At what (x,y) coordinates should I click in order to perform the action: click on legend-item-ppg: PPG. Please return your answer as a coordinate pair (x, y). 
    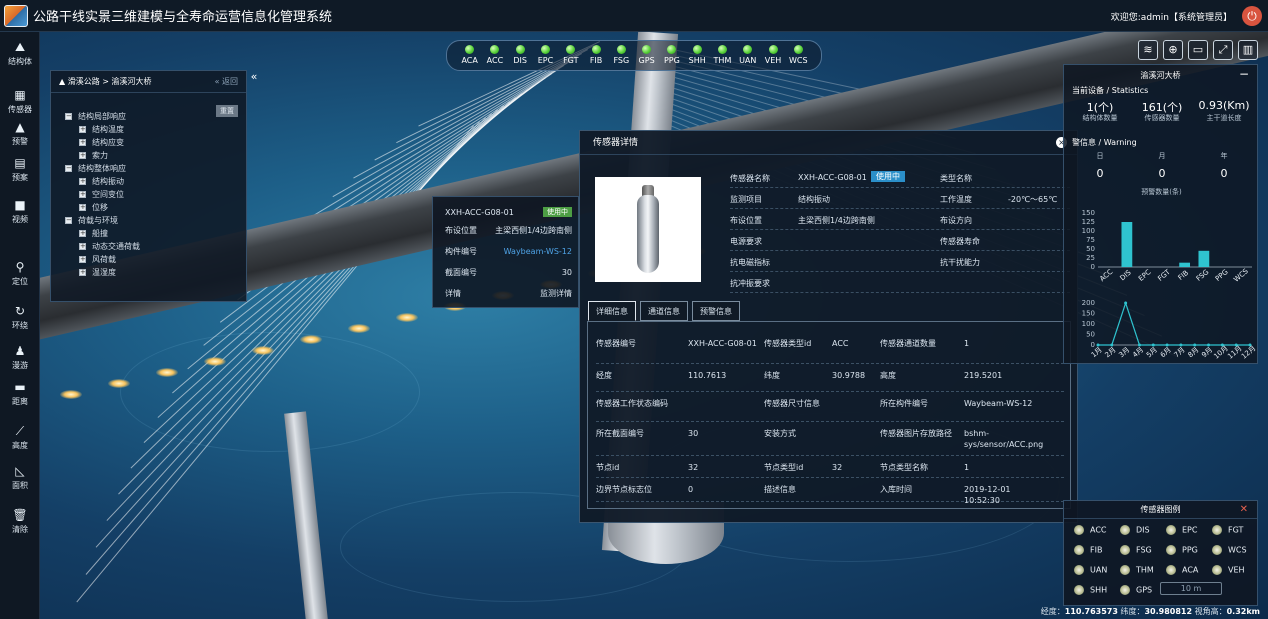
    Looking at the image, I should click on (1182, 550).